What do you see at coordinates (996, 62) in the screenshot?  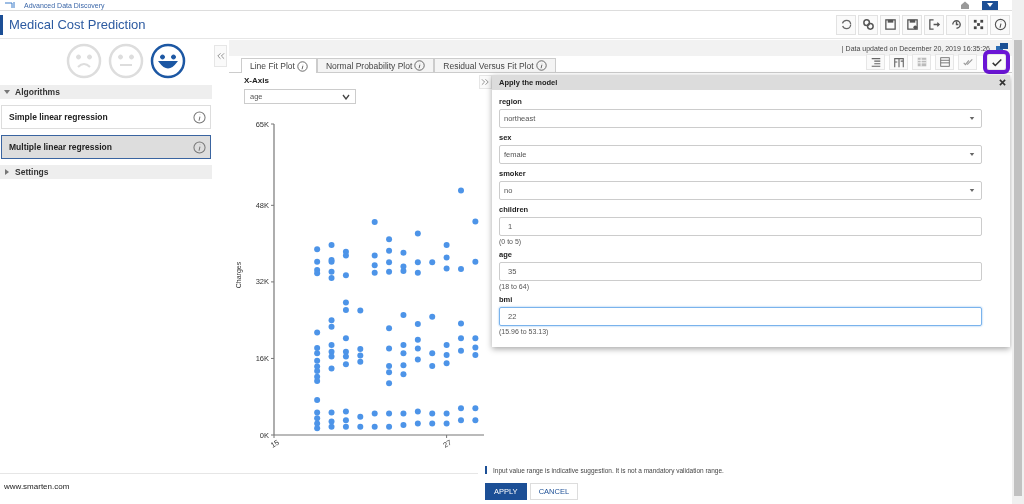 I see `check-icon` at bounding box center [996, 62].